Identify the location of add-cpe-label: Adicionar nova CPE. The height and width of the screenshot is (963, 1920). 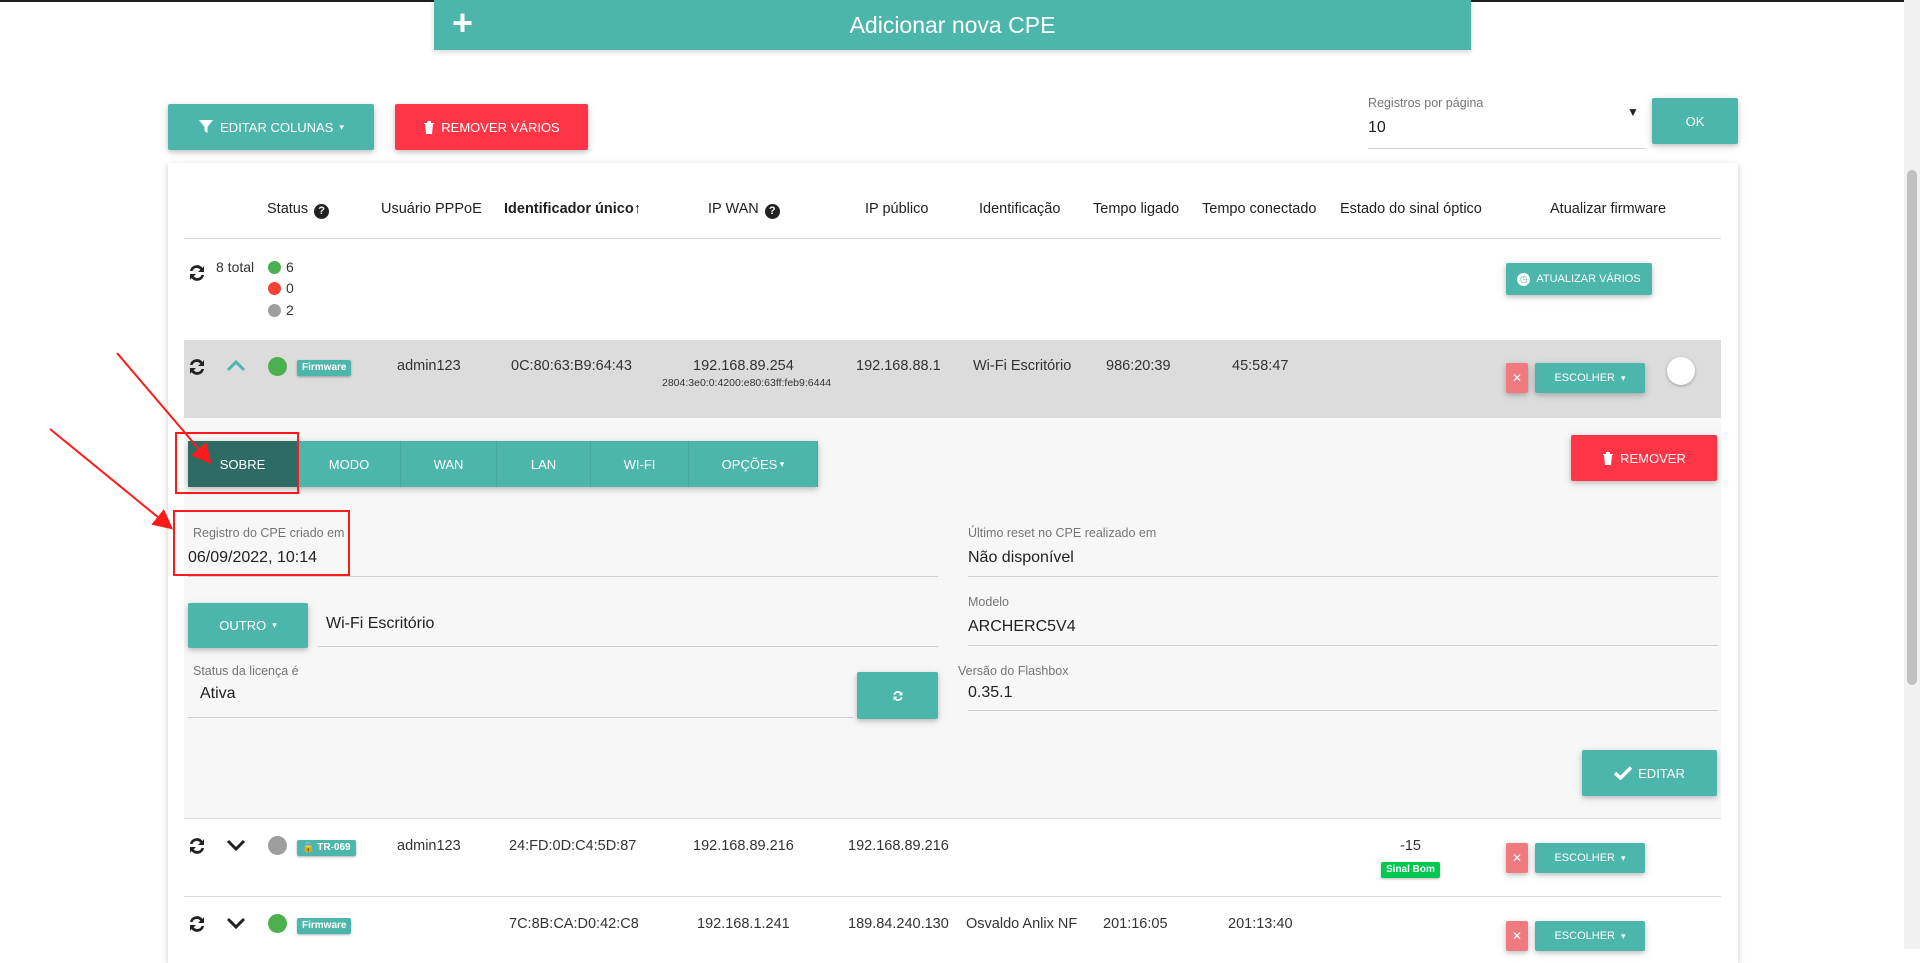
(952, 24).